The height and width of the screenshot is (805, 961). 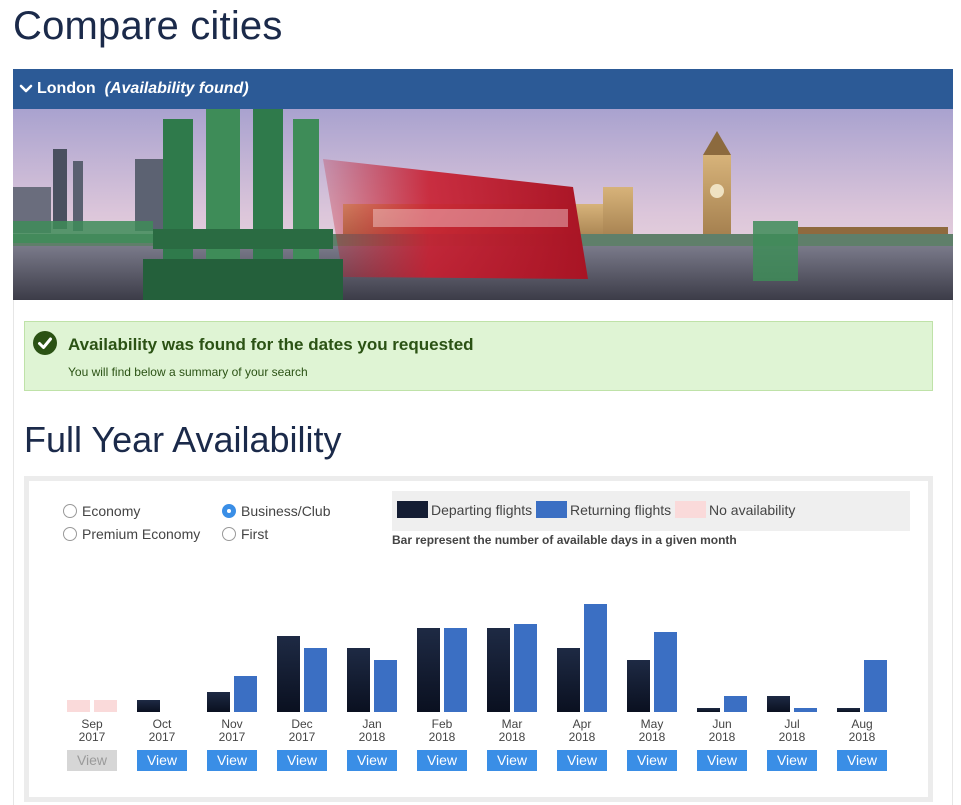 I want to click on legend-swatch-departing, so click(x=412, y=509).